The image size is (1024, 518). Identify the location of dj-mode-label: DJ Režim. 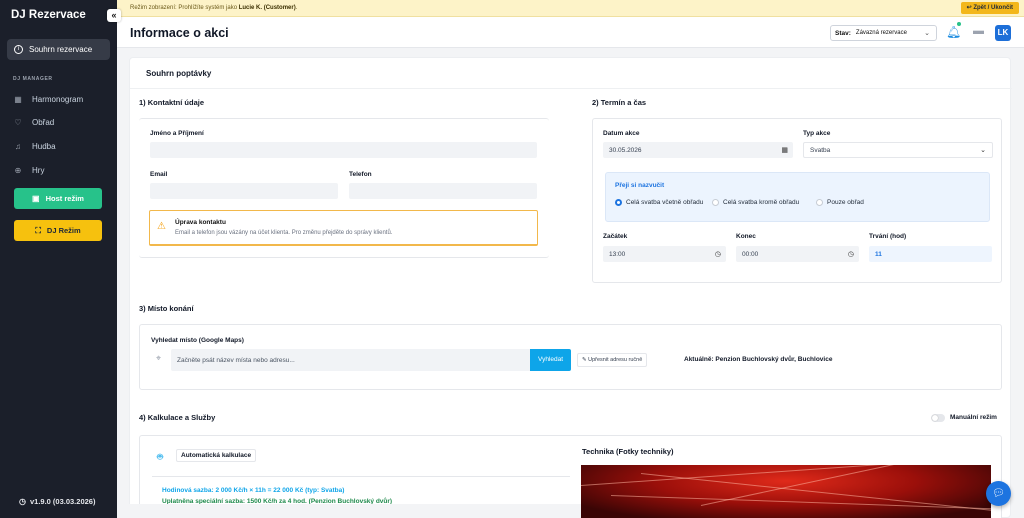
(63, 230).